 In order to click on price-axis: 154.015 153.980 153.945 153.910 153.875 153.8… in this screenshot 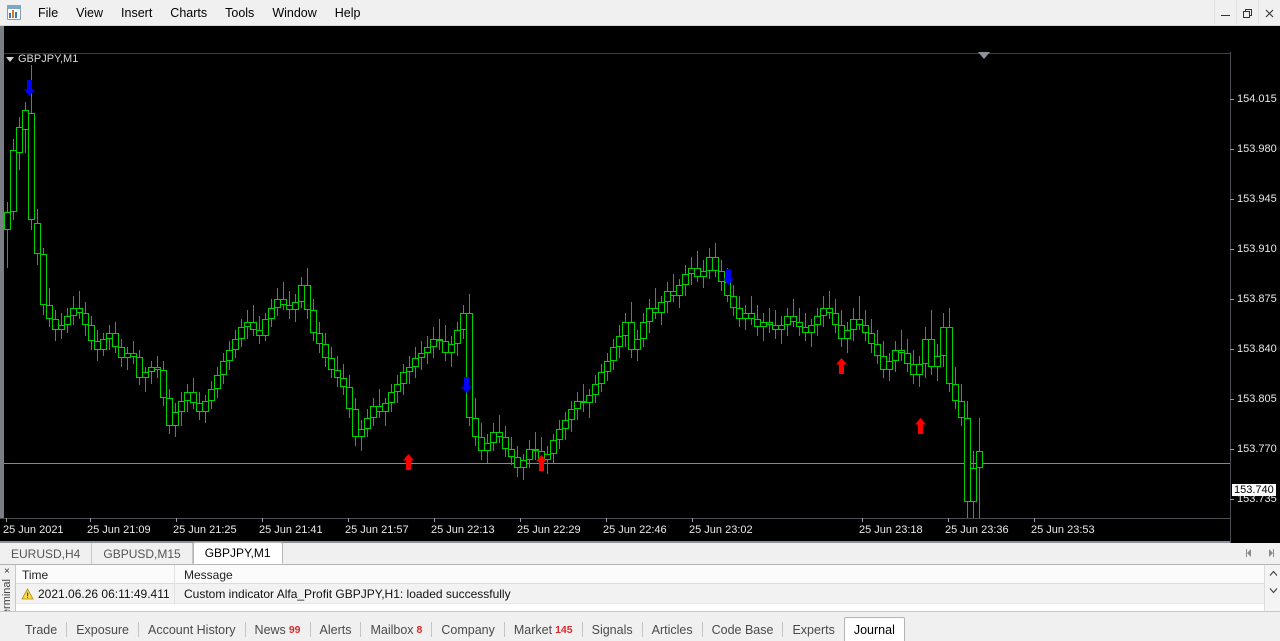, I will do `click(1255, 297)`.